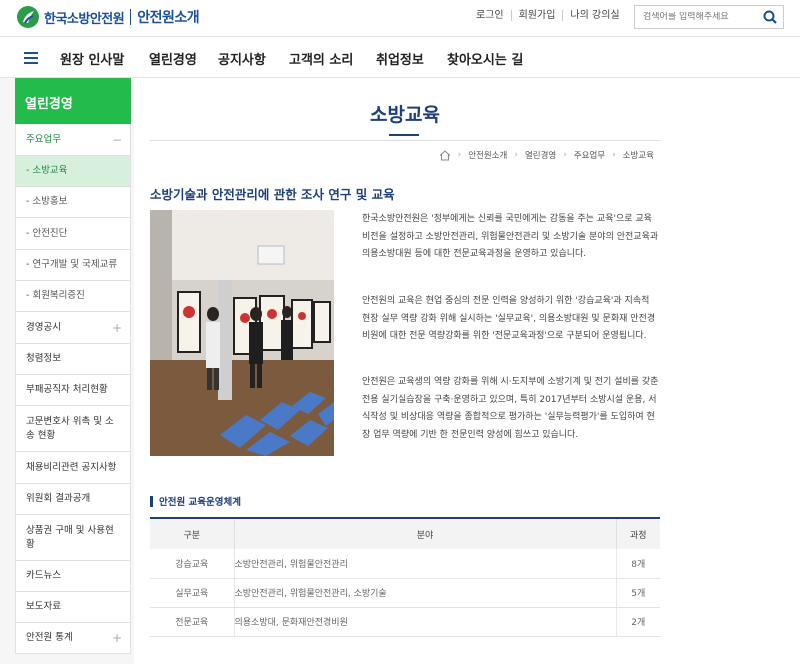 This screenshot has width=800, height=664. What do you see at coordinates (70, 428) in the screenshot?
I see `sidebar-item-label: 고문변호사 위촉 및 소송 현황` at bounding box center [70, 428].